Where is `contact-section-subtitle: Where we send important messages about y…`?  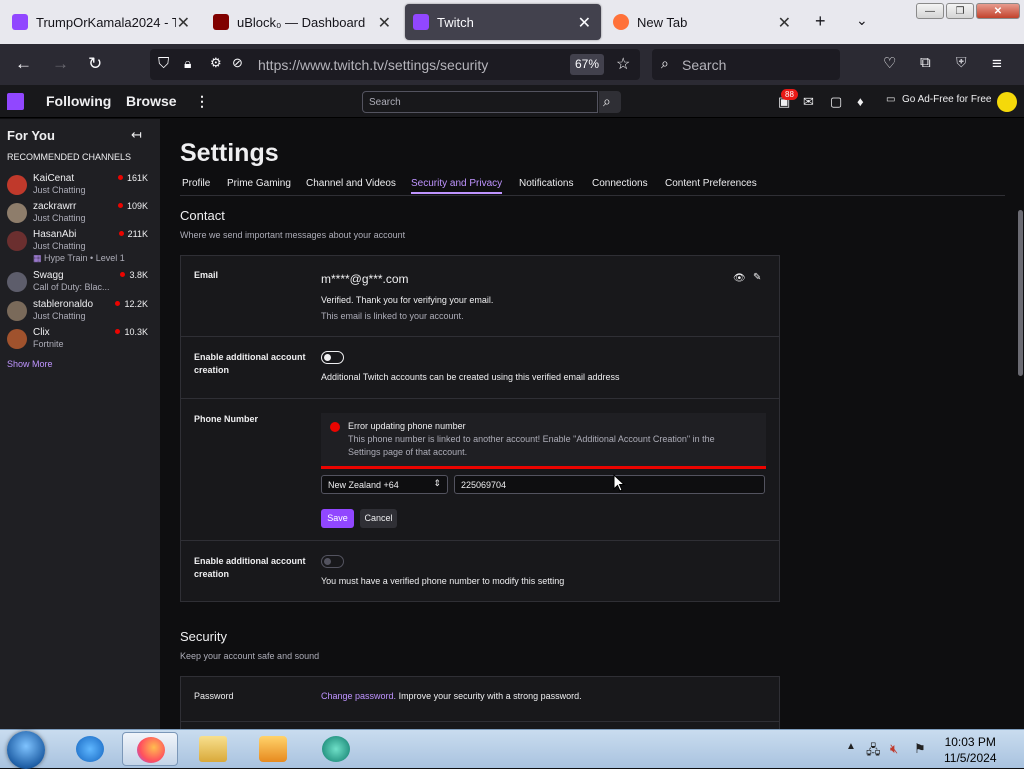
contact-section-subtitle: Where we send important messages about y… is located at coordinates (293, 235).